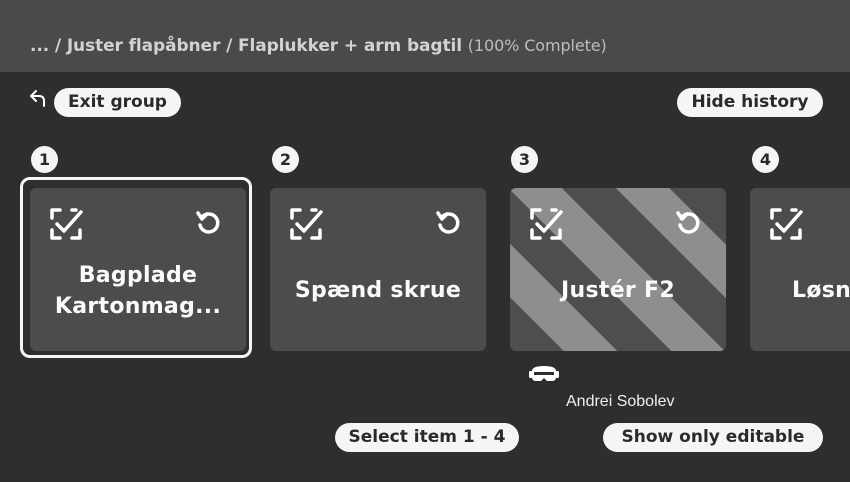 The width and height of the screenshot is (850, 482). Describe the element at coordinates (39, 98) in the screenshot. I see `back-arrow-icon` at that location.